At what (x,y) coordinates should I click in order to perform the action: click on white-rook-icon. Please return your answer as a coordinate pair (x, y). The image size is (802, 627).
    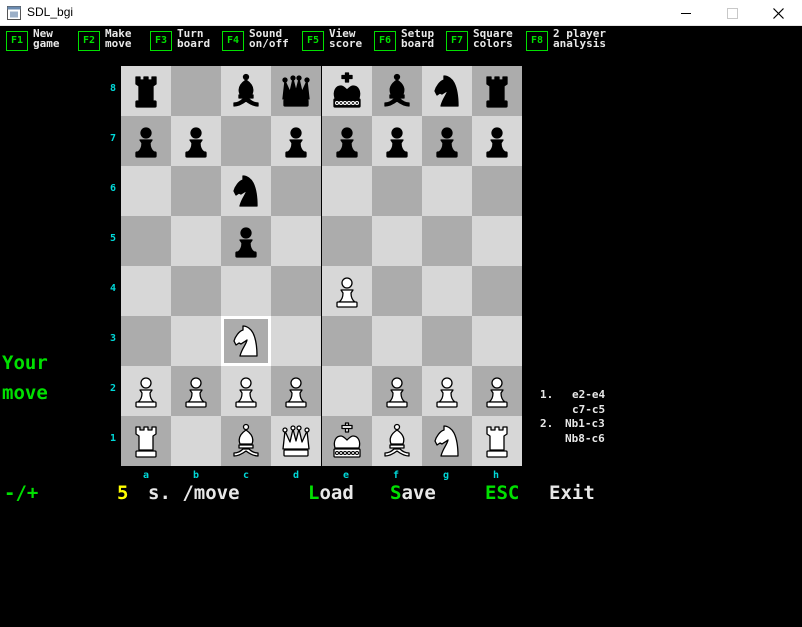
    Looking at the image, I should click on (146, 442).